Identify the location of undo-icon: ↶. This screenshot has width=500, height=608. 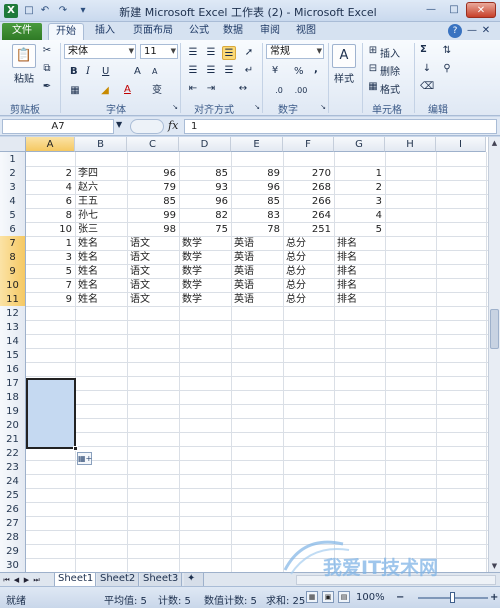
(45, 11).